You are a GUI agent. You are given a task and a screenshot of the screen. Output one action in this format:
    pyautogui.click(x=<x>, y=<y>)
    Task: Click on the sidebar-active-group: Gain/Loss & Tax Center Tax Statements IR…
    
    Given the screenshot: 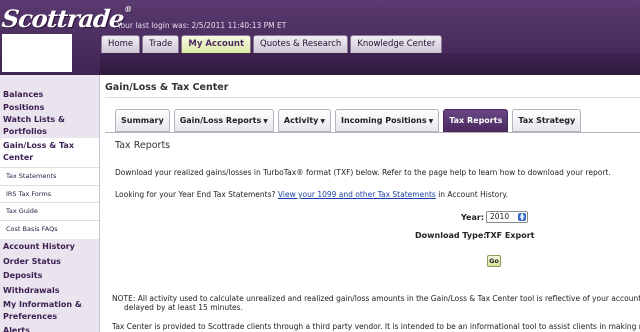 What is the action you would take?
    pyautogui.click(x=49, y=188)
    